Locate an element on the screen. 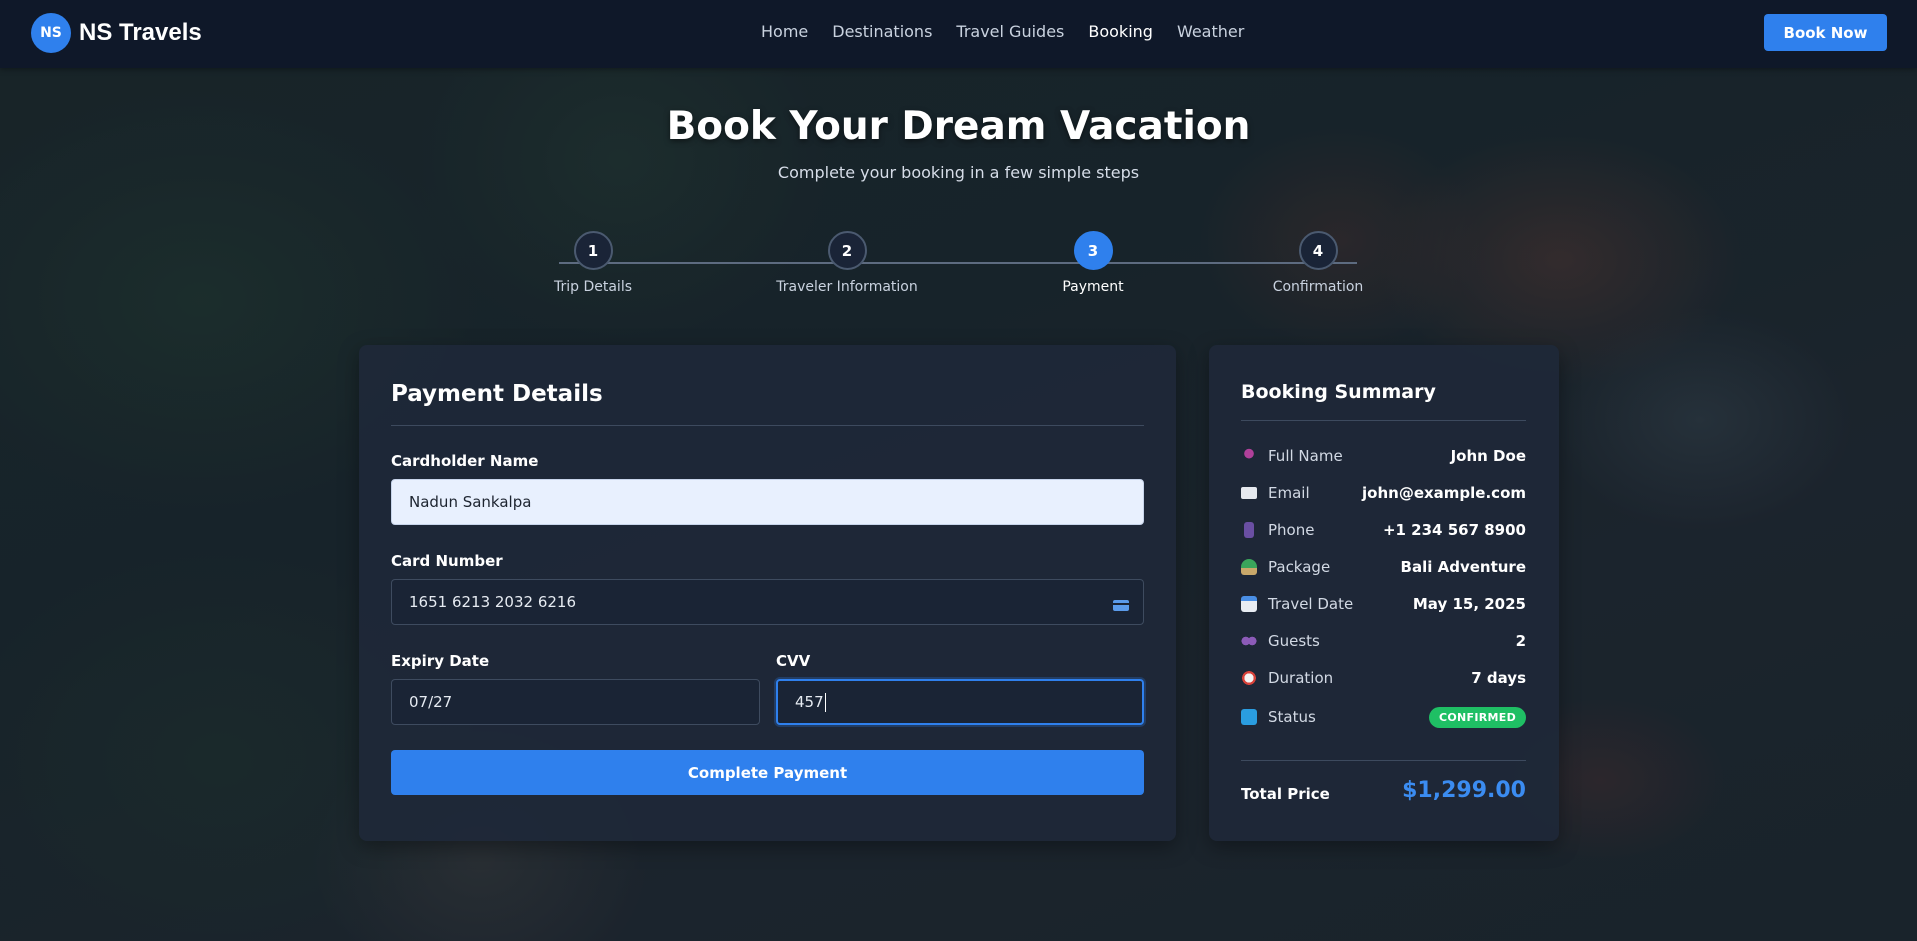 The width and height of the screenshot is (1917, 941). card-number-label: Card Number is located at coordinates (447, 561).